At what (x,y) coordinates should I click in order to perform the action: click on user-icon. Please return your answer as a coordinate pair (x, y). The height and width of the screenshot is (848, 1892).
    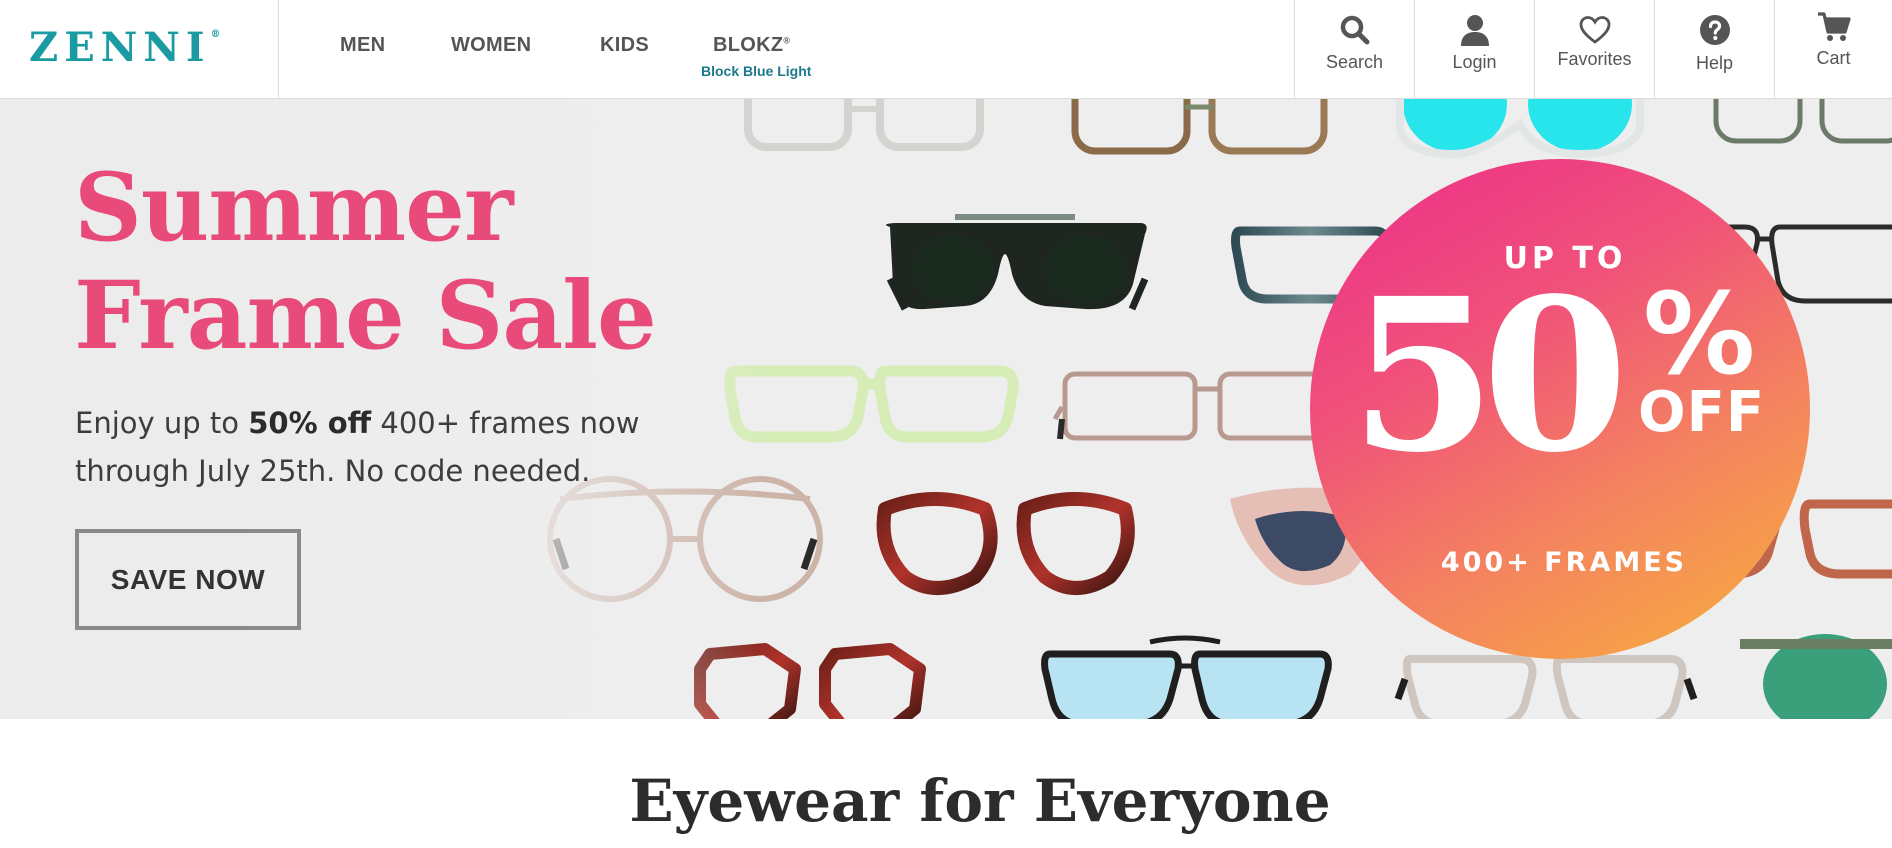
    Looking at the image, I should click on (1474, 30).